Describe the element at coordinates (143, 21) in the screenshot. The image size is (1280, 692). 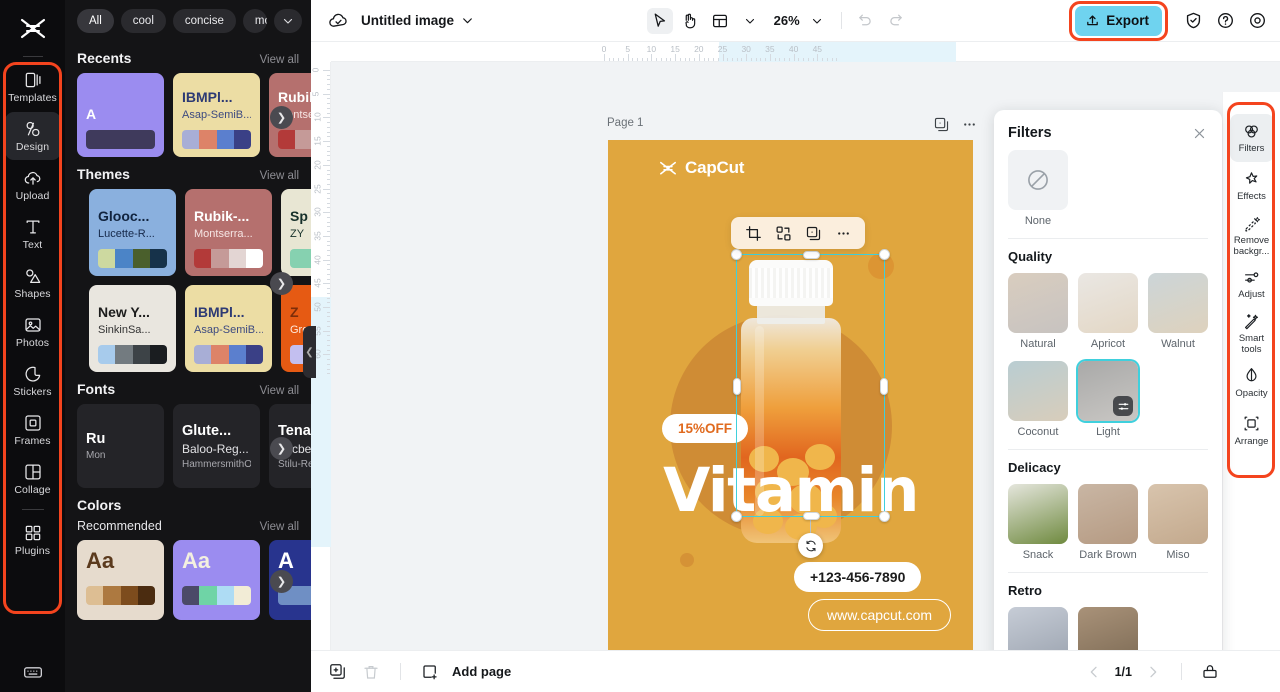
I see `filter-chip-cool: cool` at that location.